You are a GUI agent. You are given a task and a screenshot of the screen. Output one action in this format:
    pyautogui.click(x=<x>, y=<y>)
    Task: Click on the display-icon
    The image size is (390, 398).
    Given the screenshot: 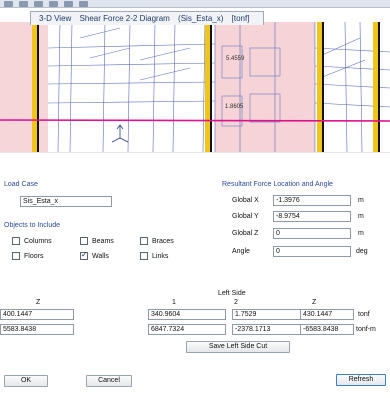 What is the action you would take?
    pyautogui.click(x=83, y=3)
    